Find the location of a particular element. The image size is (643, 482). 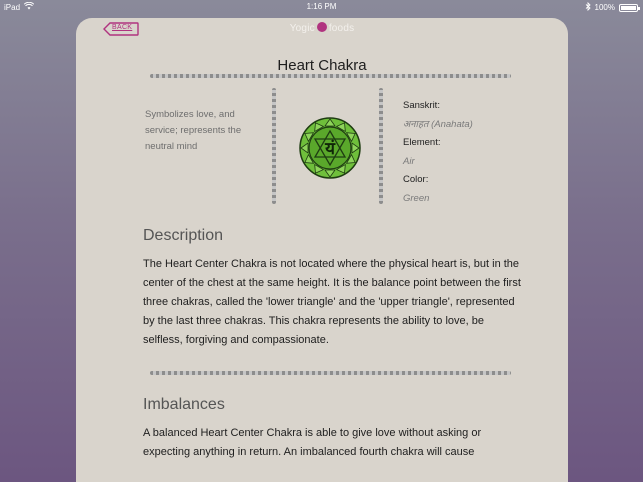

left-divider is located at coordinates (274, 146).